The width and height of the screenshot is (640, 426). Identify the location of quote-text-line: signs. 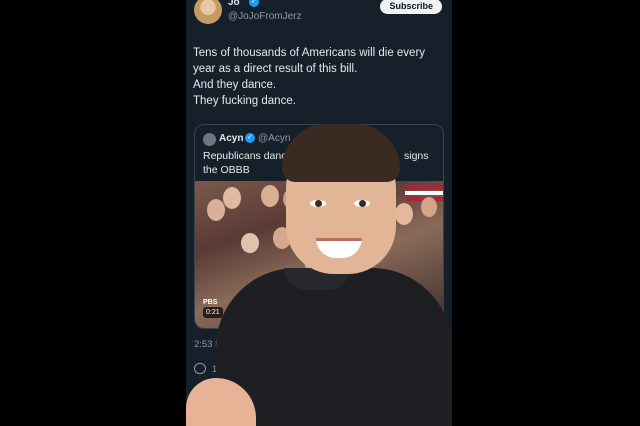
(416, 156).